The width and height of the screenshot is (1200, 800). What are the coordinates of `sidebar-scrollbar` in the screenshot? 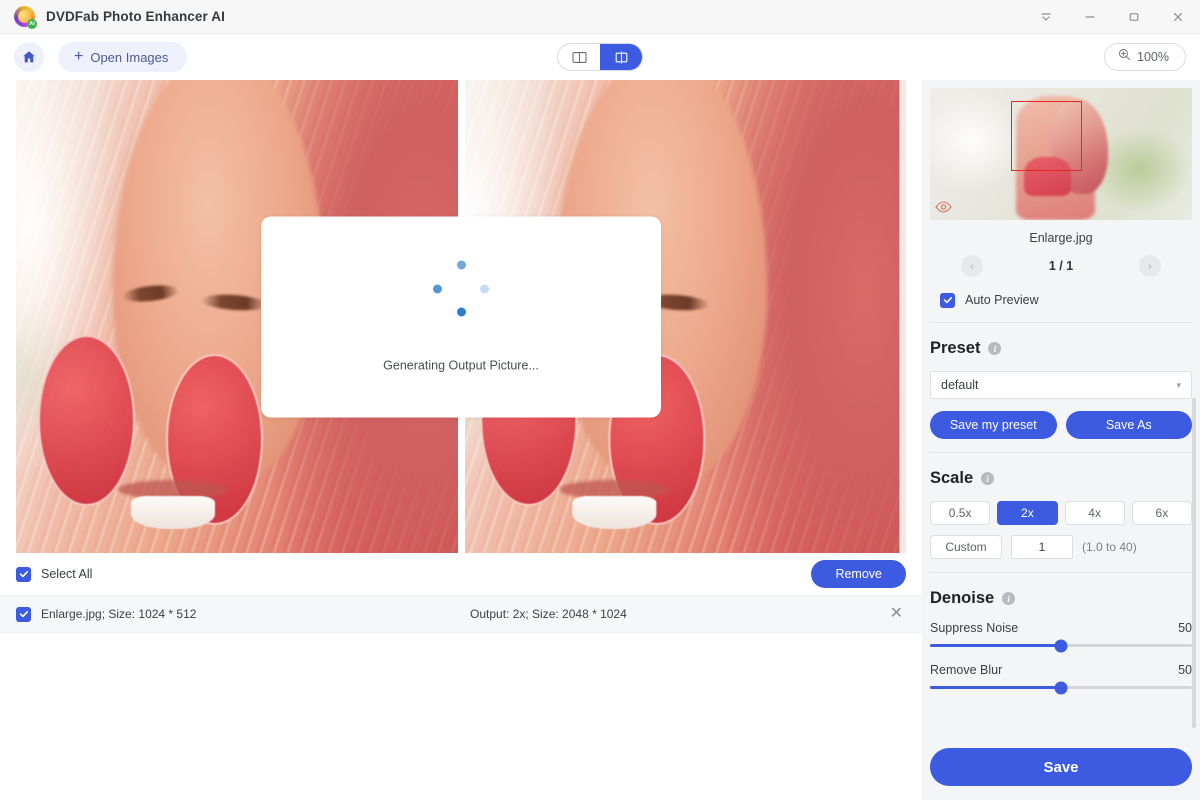 It's located at (1194, 563).